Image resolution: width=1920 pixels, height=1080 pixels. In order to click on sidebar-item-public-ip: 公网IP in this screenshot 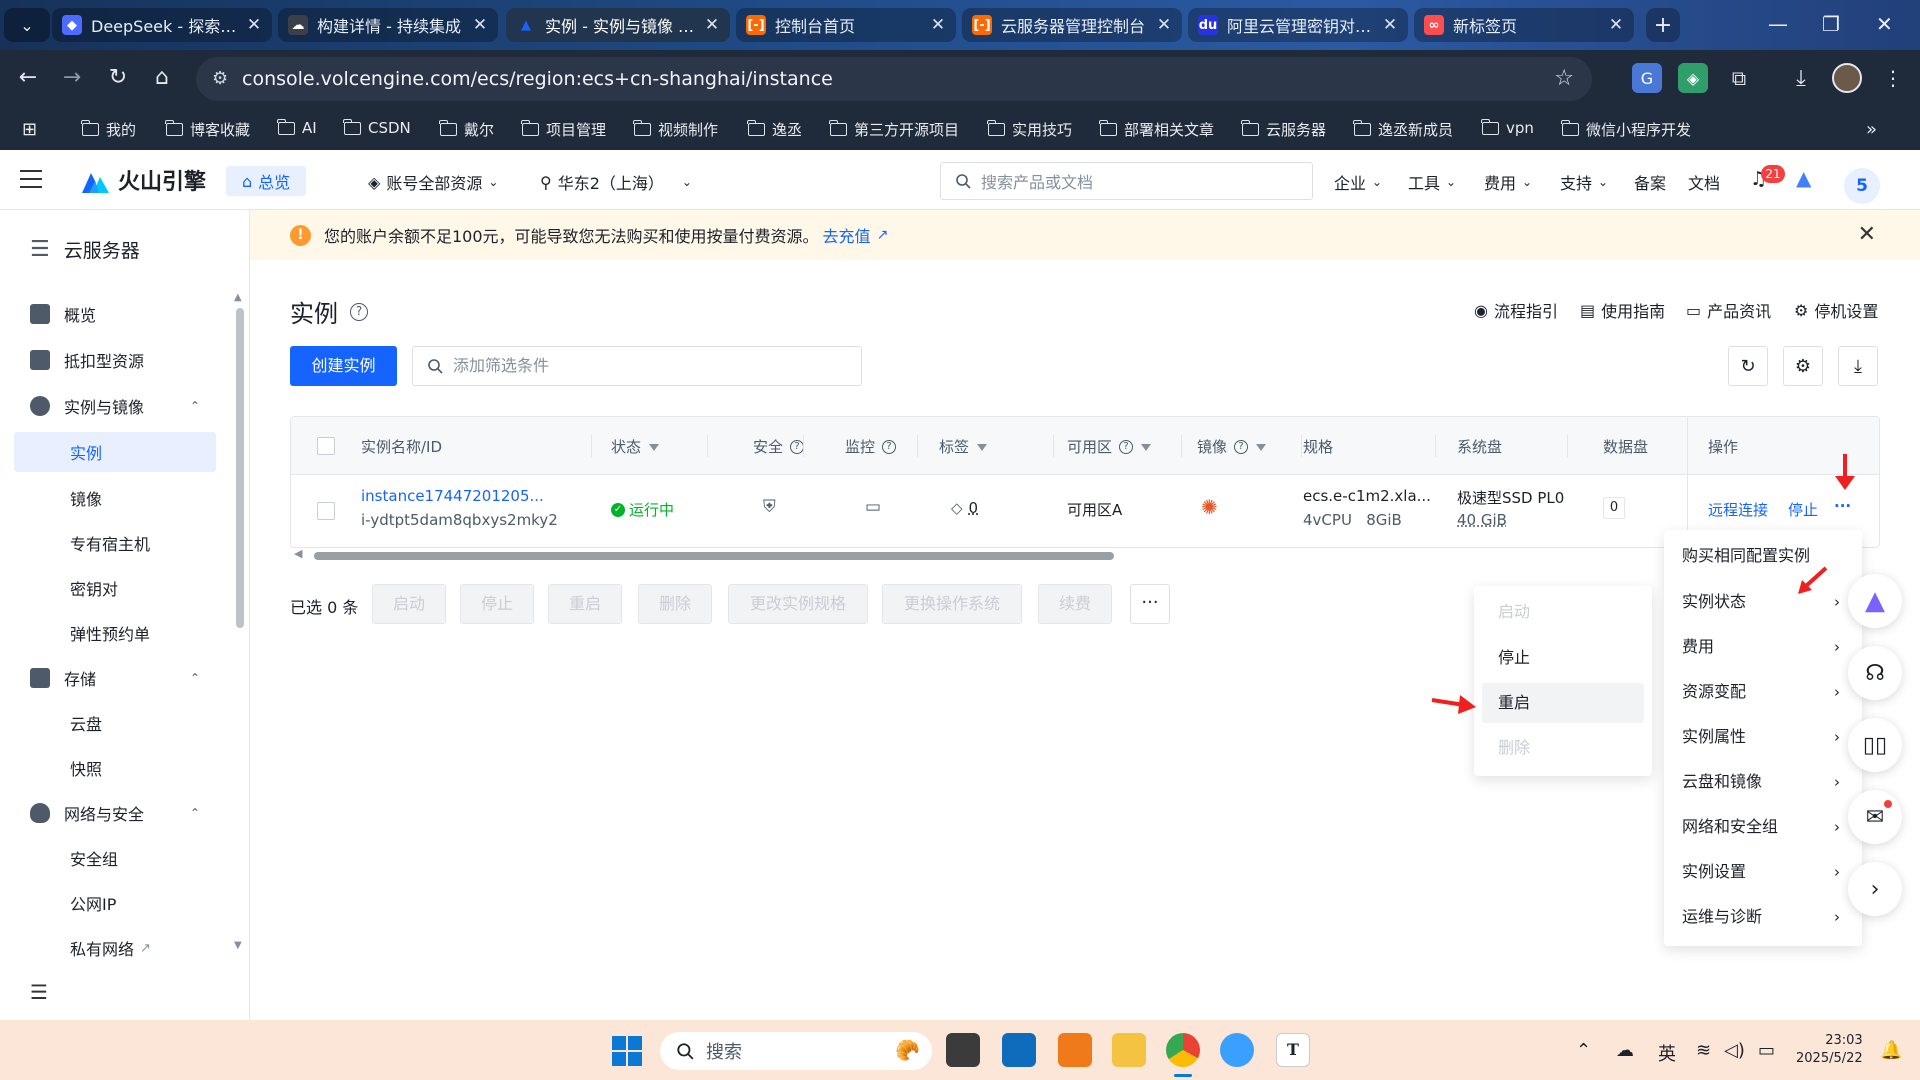, I will do `click(115, 903)`.